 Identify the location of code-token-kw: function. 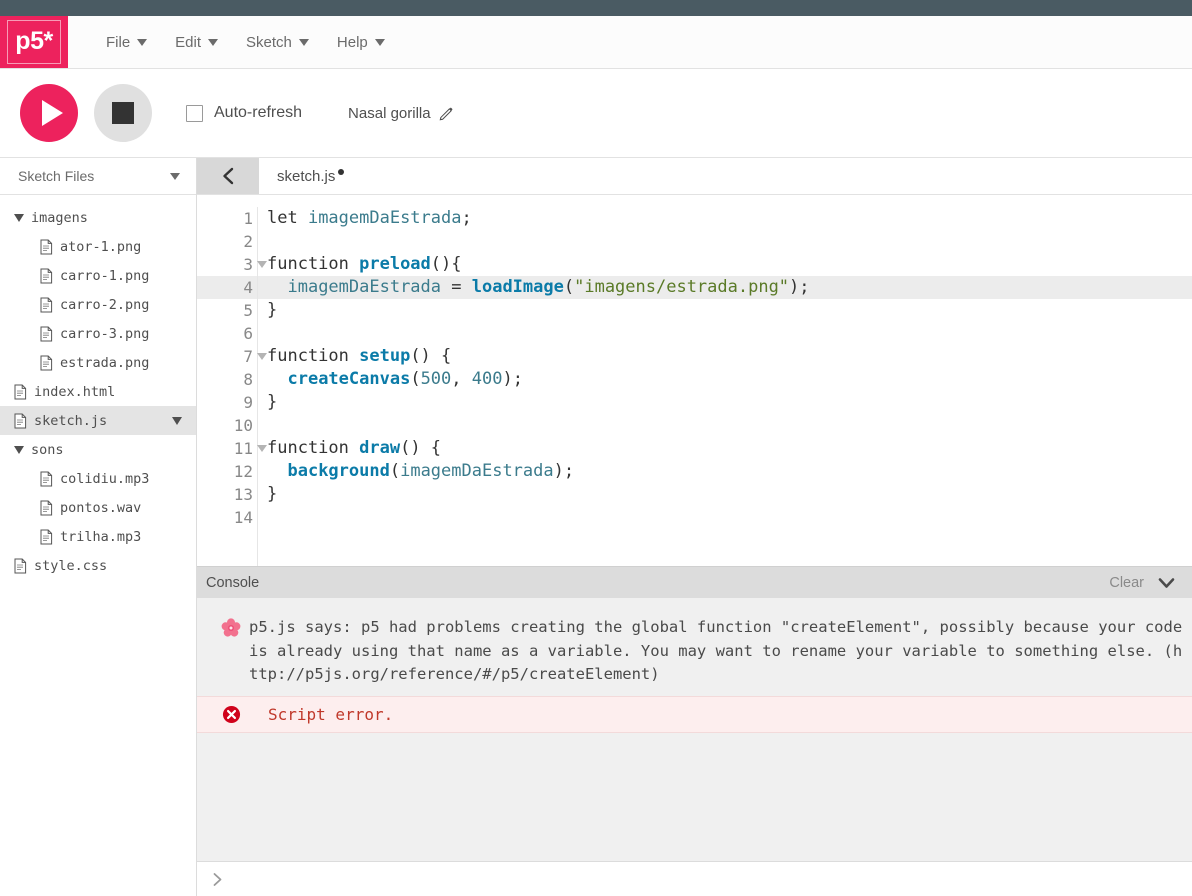
(313, 264).